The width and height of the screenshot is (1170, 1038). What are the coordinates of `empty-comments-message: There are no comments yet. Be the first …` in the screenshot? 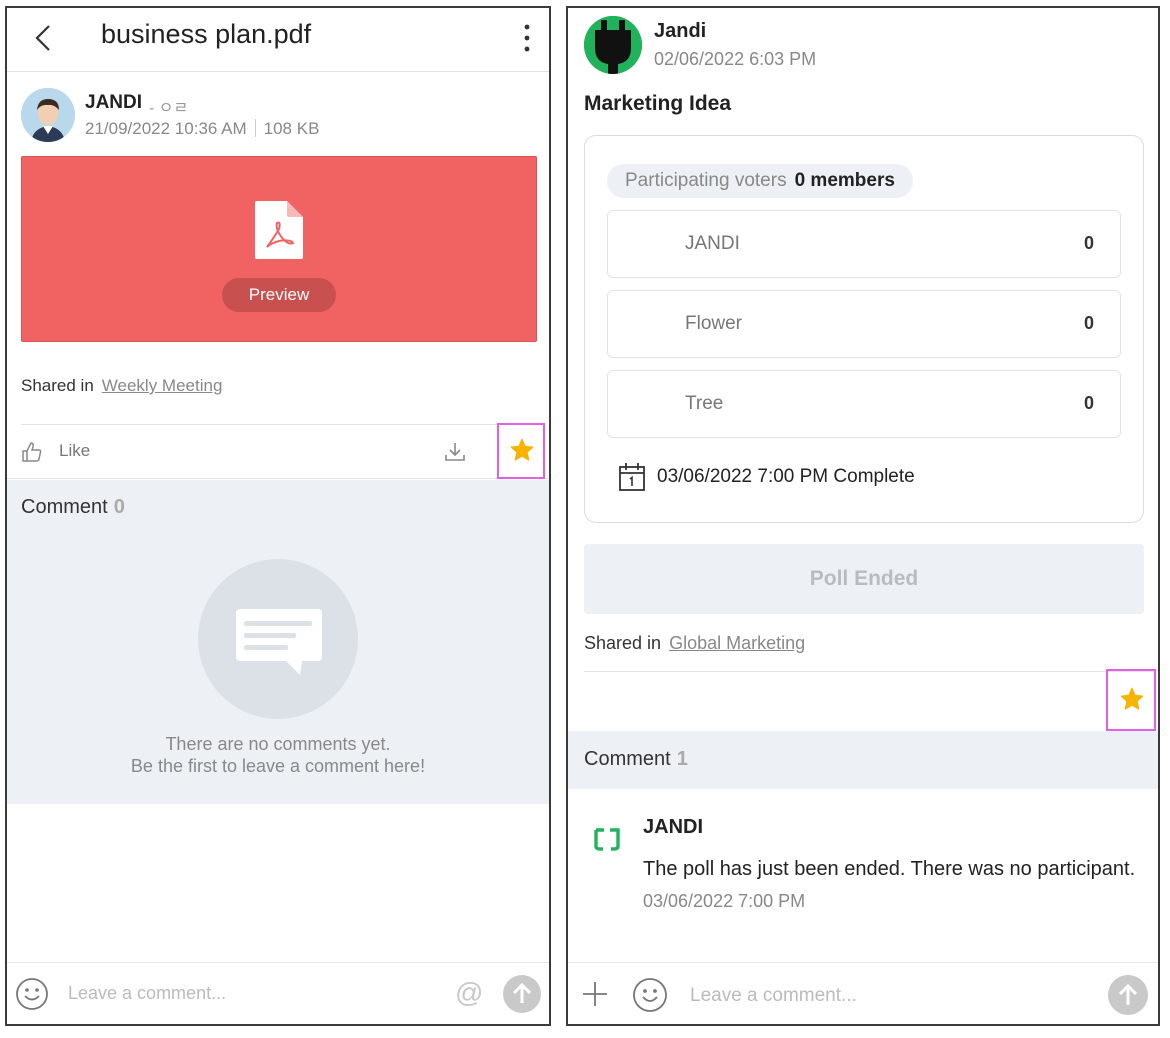 It's located at (278, 755).